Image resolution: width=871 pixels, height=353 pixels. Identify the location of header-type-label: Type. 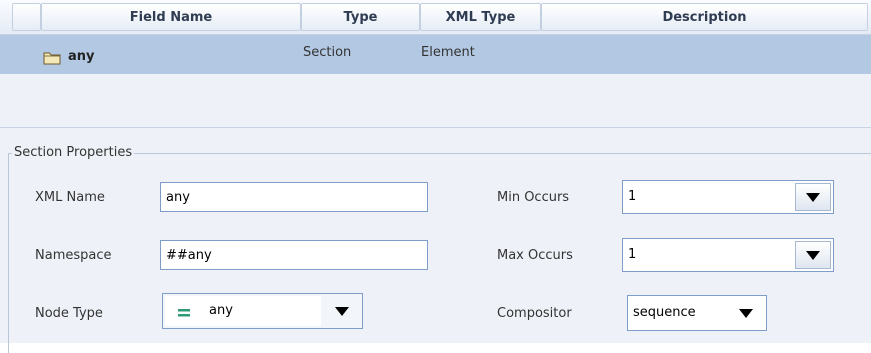
(360, 17).